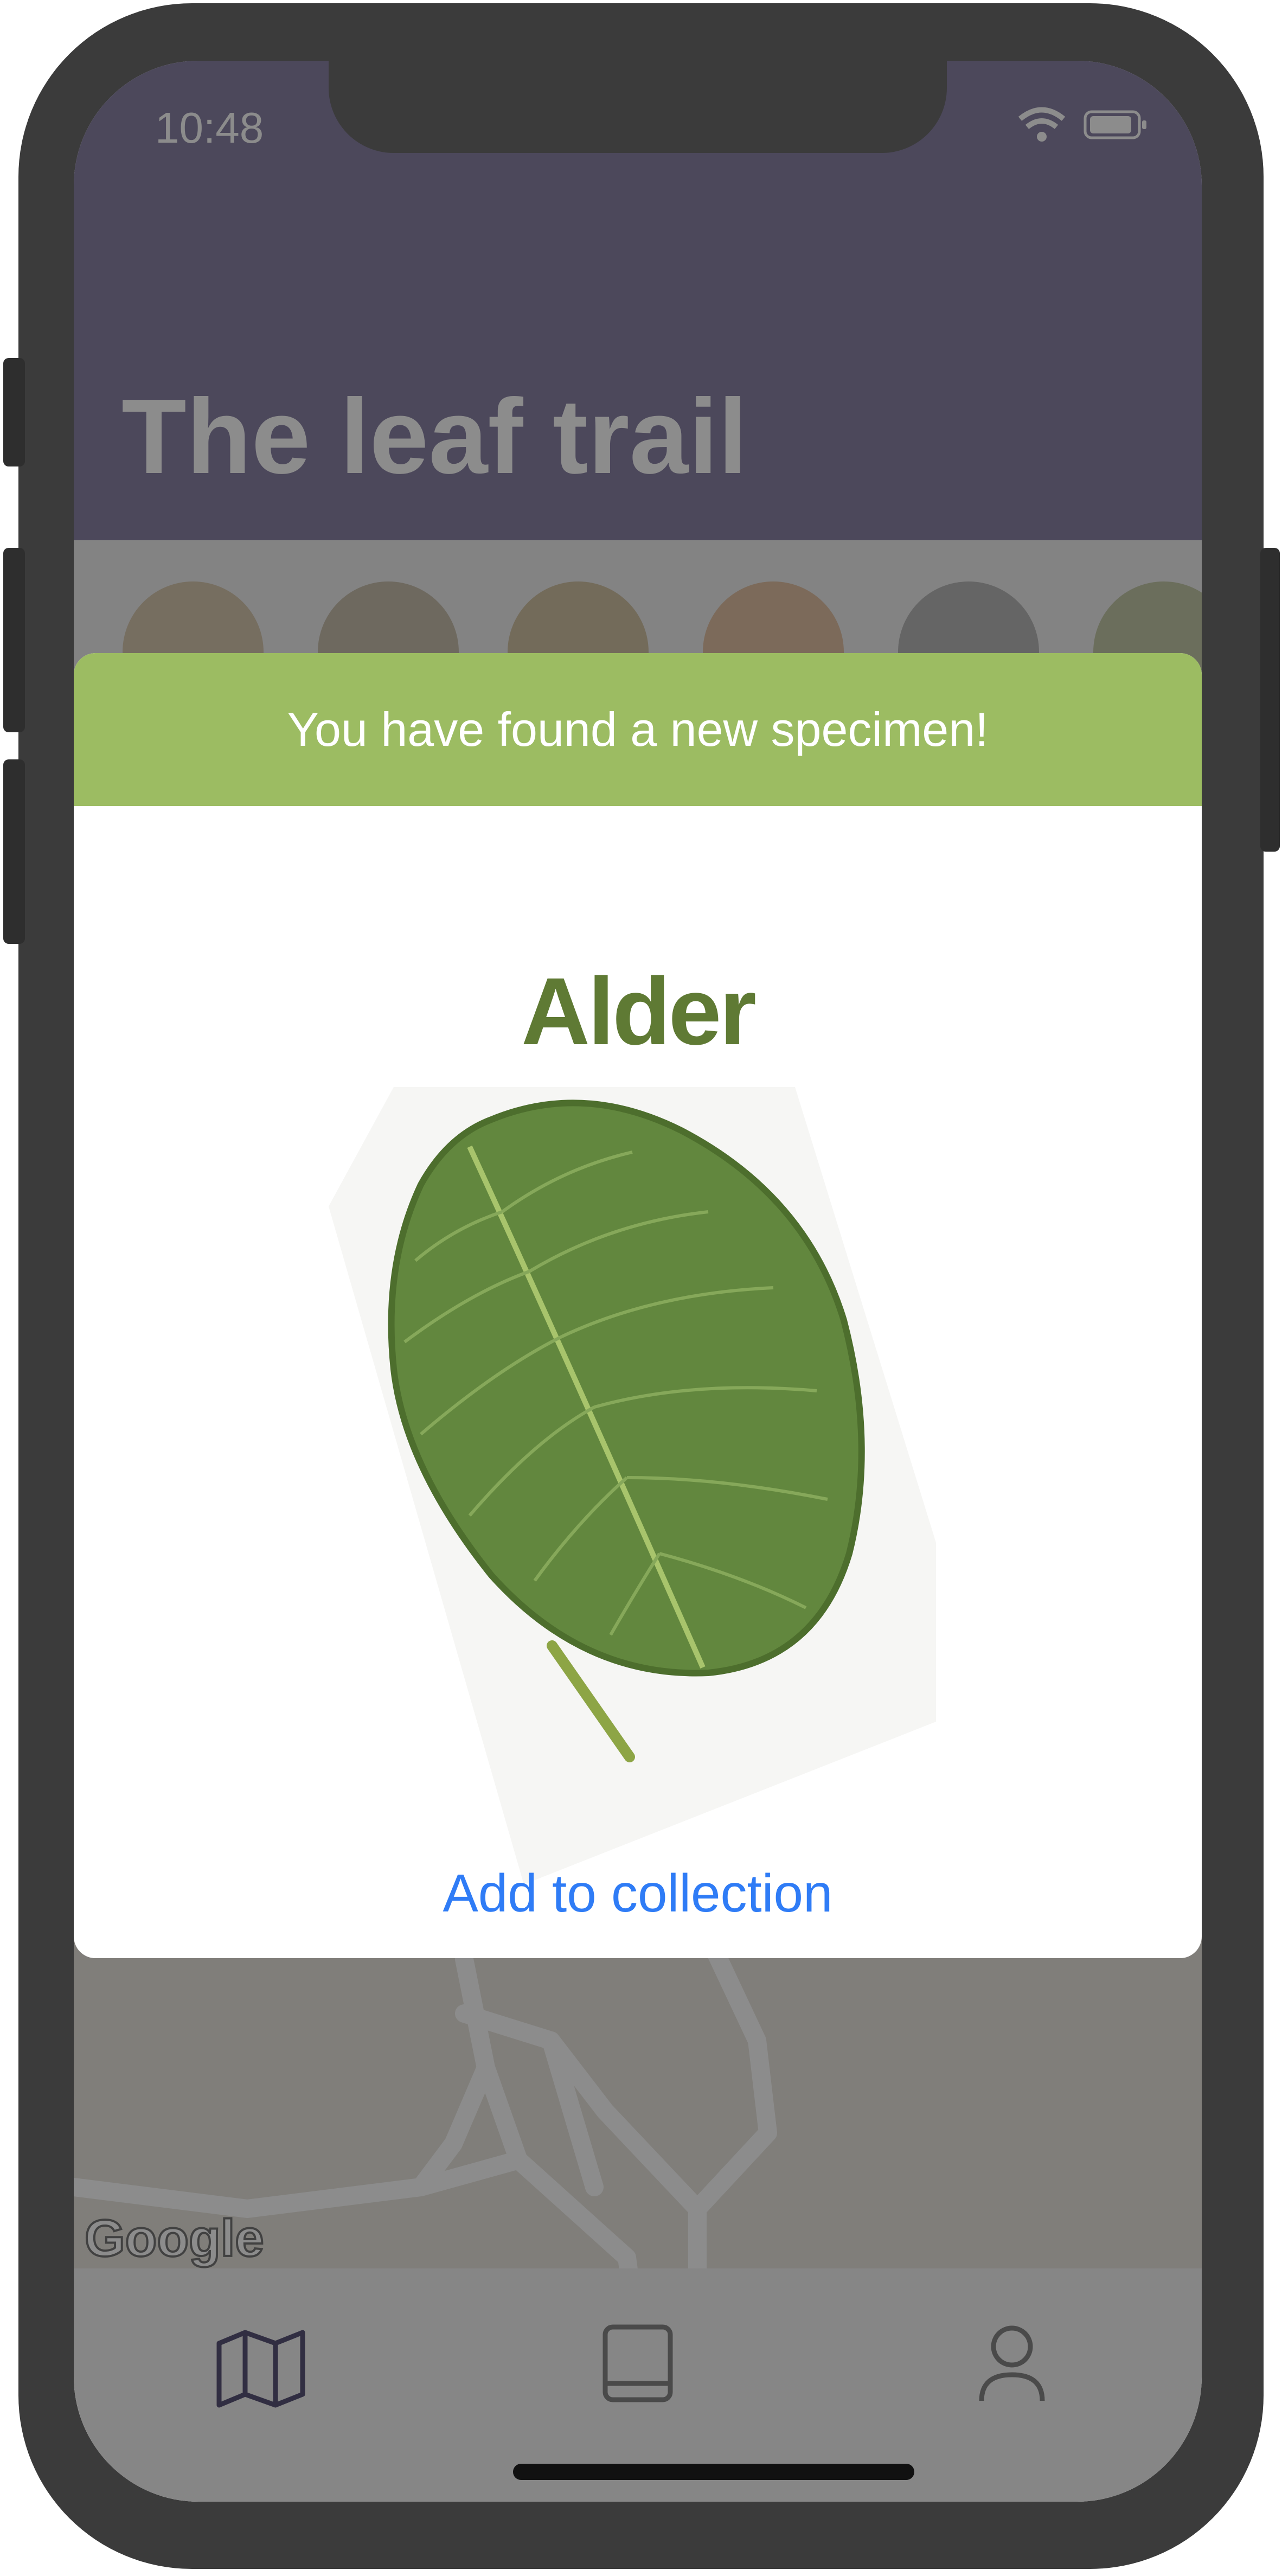 Image resolution: width=1282 pixels, height=2576 pixels. What do you see at coordinates (638, 107) in the screenshot?
I see `notch` at bounding box center [638, 107].